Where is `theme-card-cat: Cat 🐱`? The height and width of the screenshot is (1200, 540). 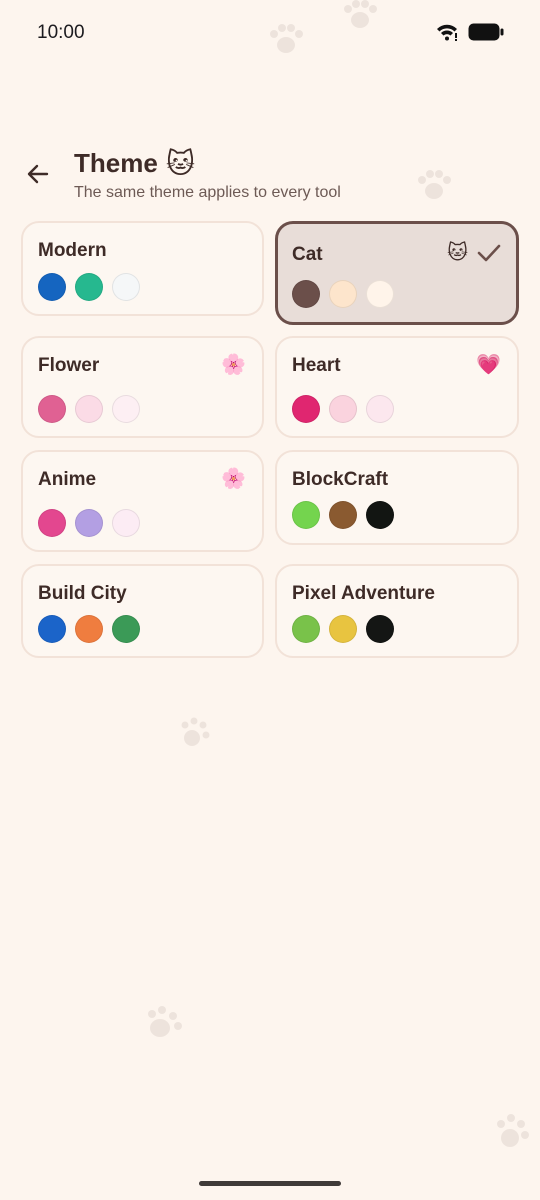 theme-card-cat: Cat 🐱 is located at coordinates (397, 273).